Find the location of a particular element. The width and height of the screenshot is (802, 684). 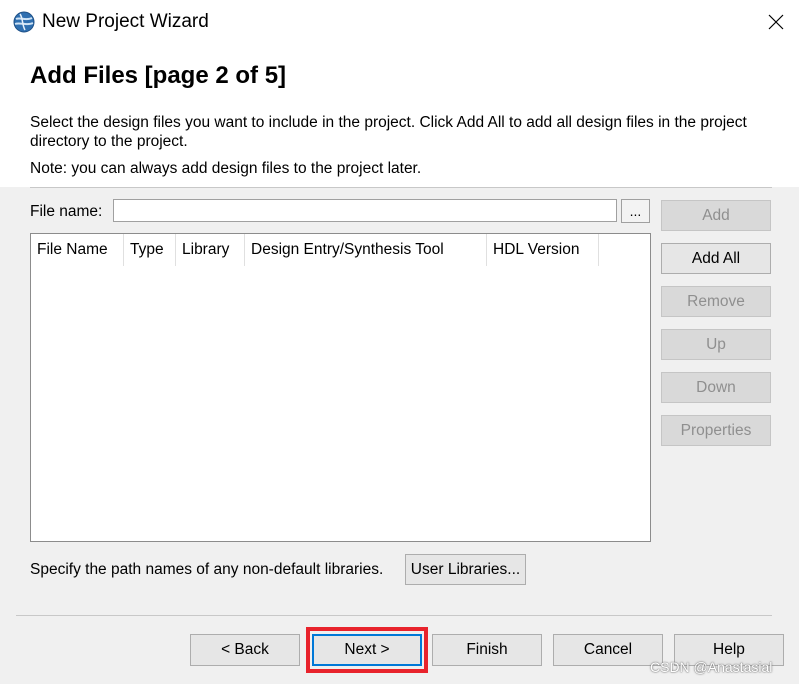

watermark: CSDN @Anastasial is located at coordinates (711, 667).